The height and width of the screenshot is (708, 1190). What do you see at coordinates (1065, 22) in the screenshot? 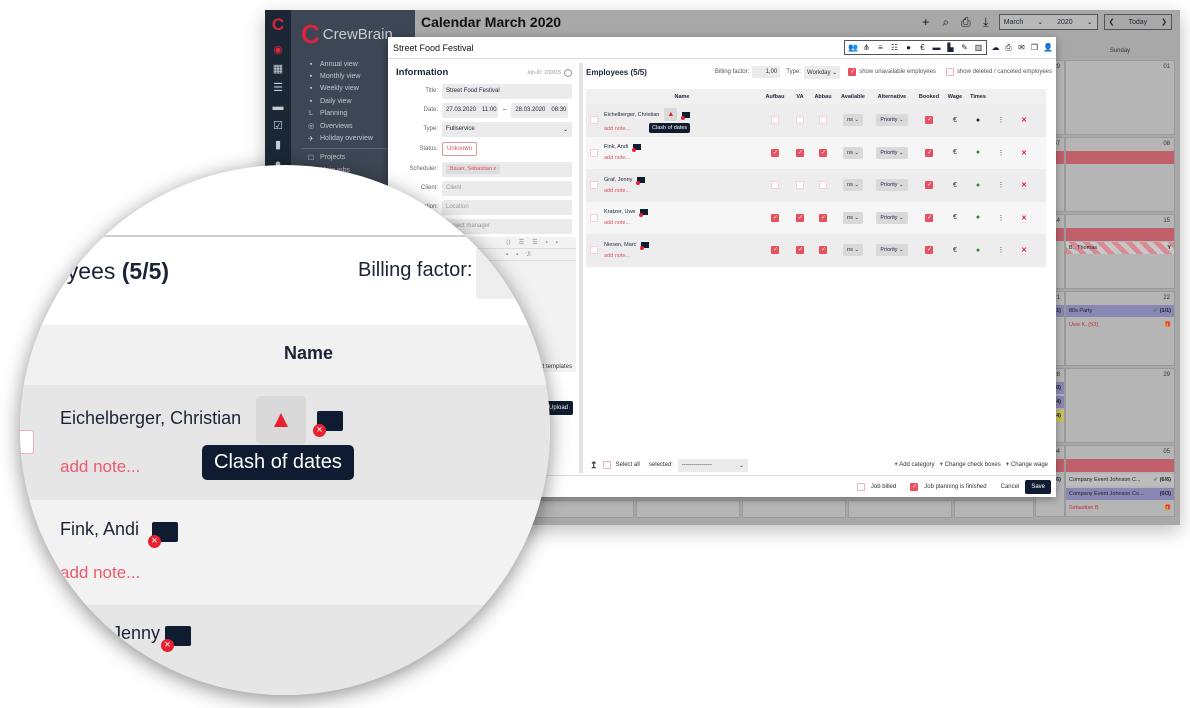
I see `year-select: 2020` at bounding box center [1065, 22].